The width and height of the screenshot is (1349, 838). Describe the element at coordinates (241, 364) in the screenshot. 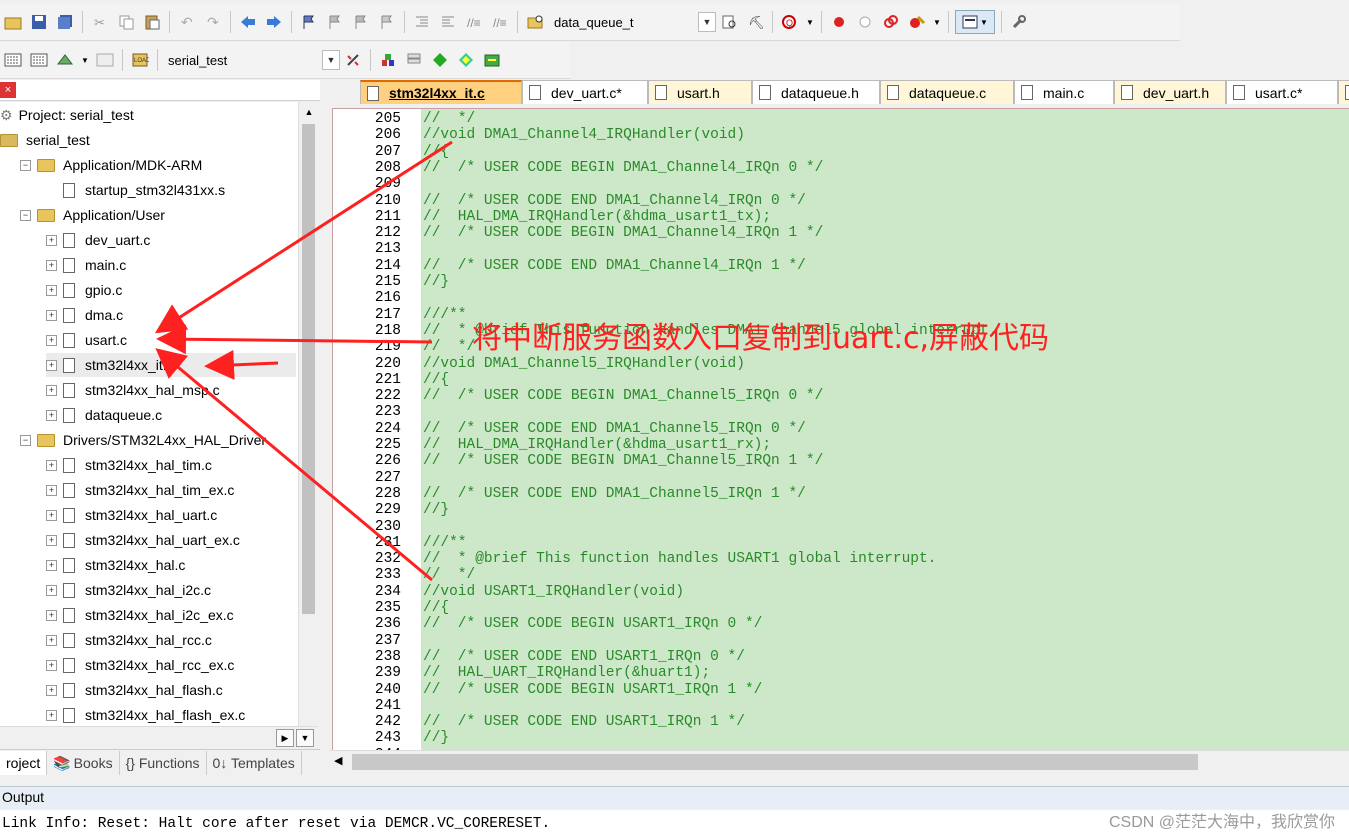

I see `arrow-to-stm32l4xx-it` at that location.